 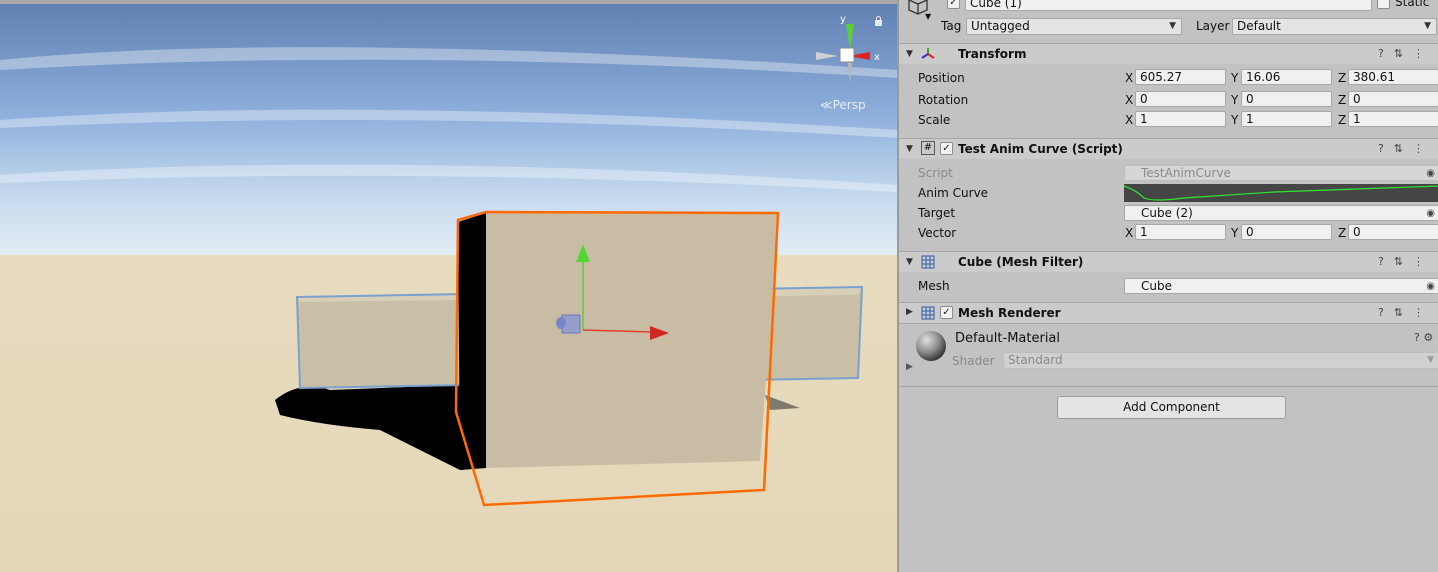 What do you see at coordinates (1180, 99) in the screenshot?
I see `rotation-x-field: 0` at bounding box center [1180, 99].